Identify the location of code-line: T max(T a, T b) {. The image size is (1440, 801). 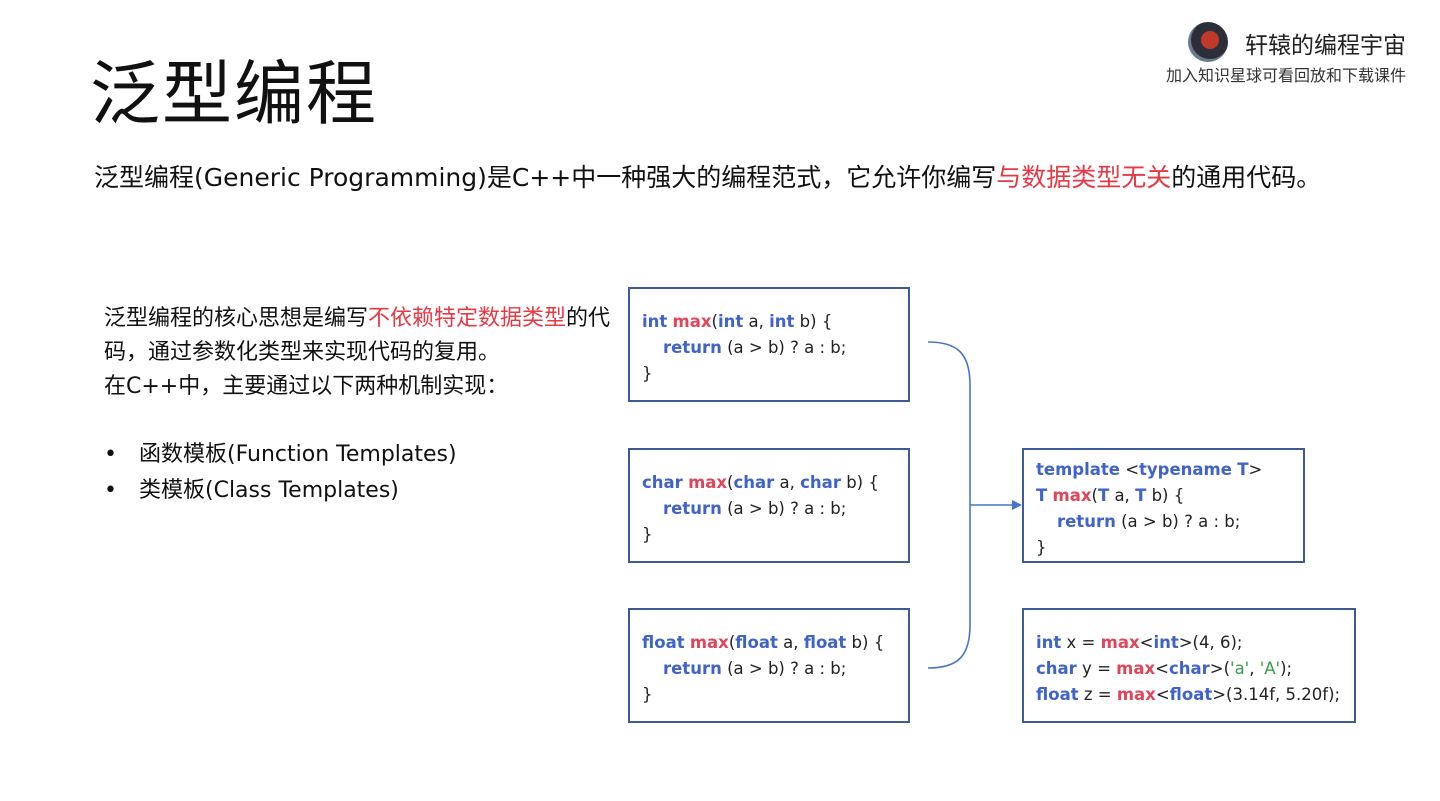
(1169, 496).